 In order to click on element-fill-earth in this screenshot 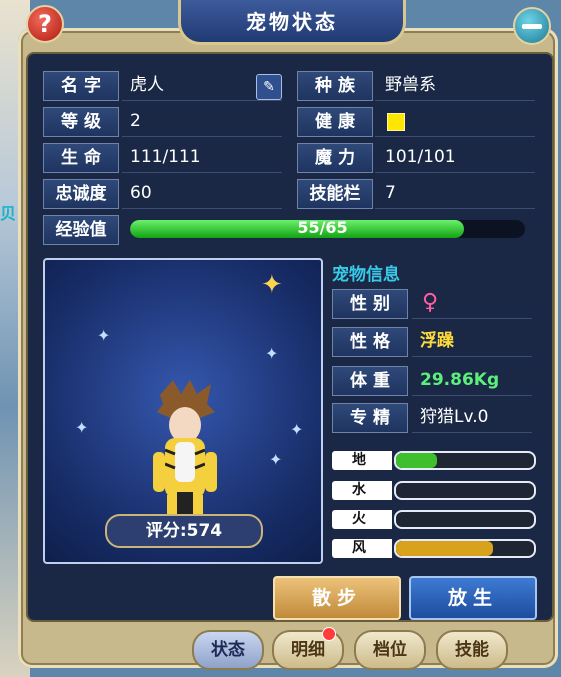, I will do `click(417, 460)`.